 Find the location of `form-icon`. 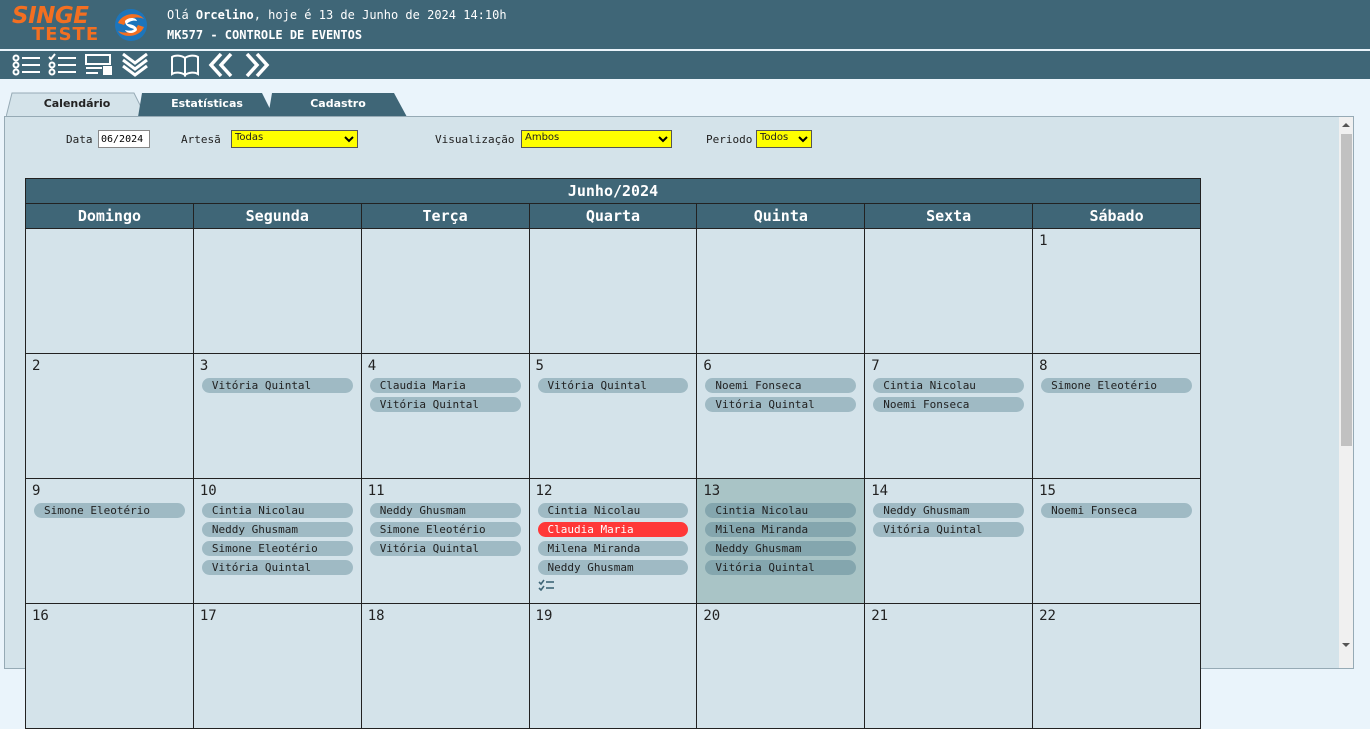

form-icon is located at coordinates (99, 65).